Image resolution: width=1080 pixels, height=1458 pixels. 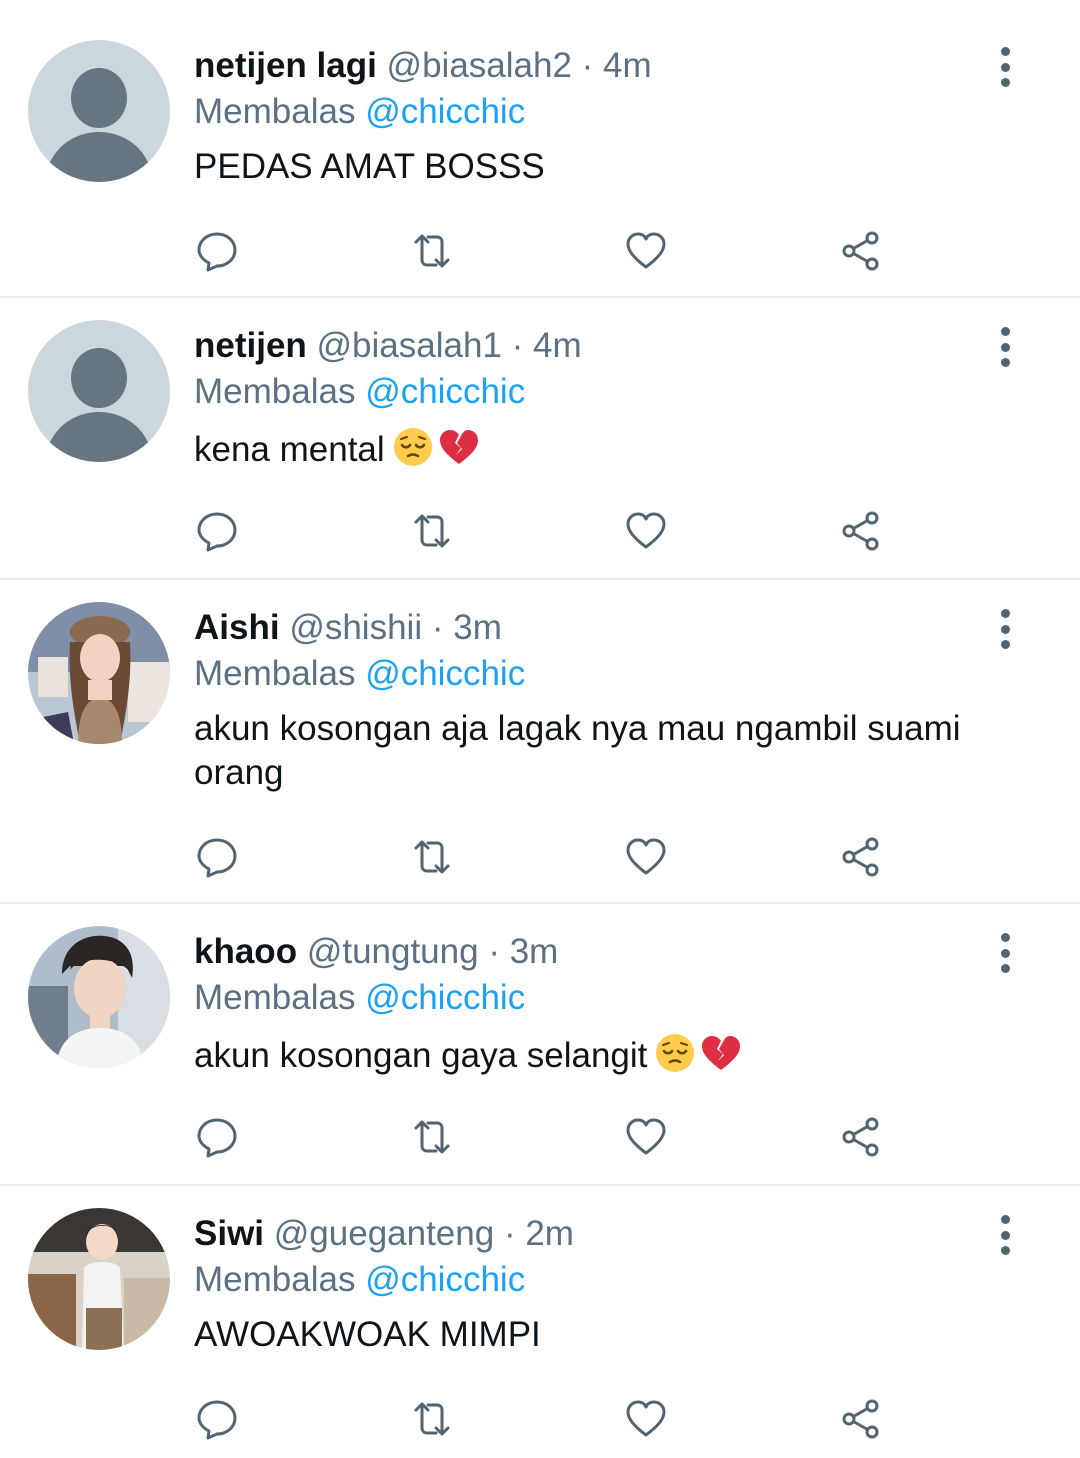 What do you see at coordinates (250, 345) in the screenshot?
I see `author-name: netijen` at bounding box center [250, 345].